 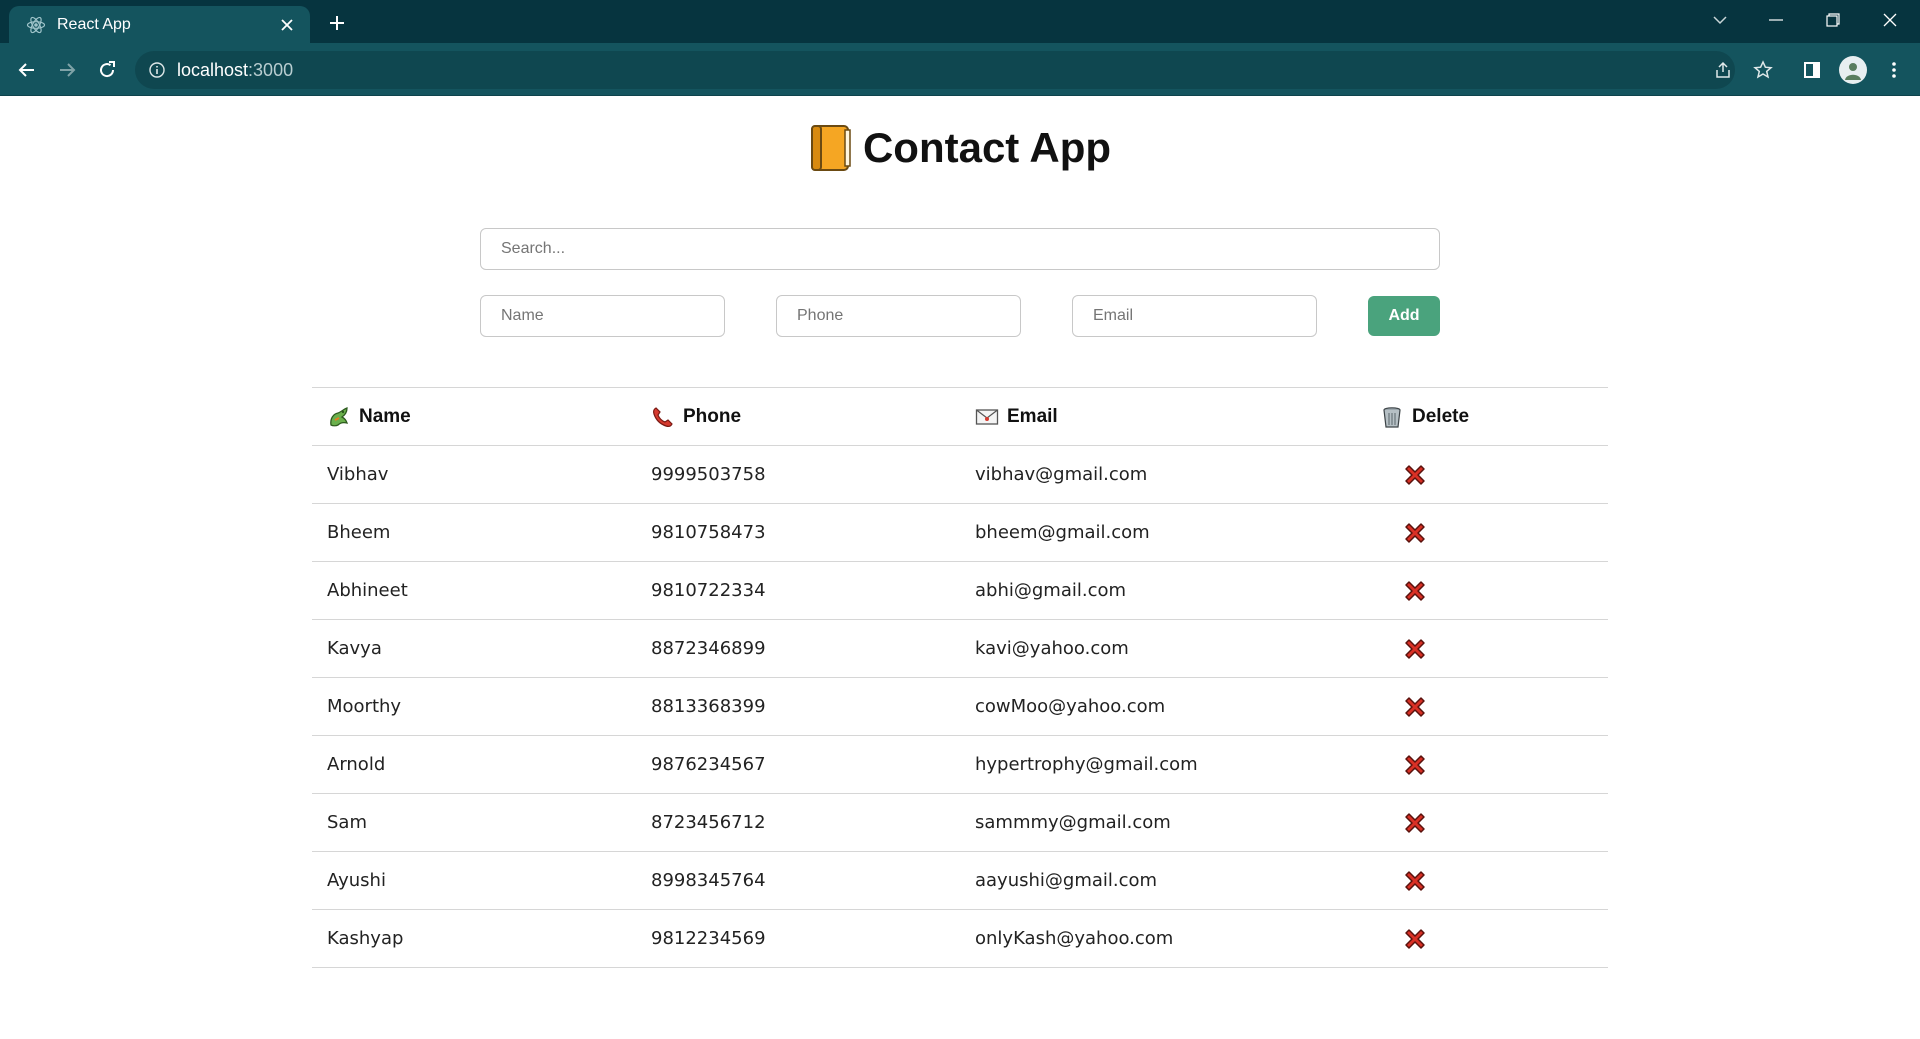 I want to click on contact-phone: 8998345764, so click(x=798, y=880).